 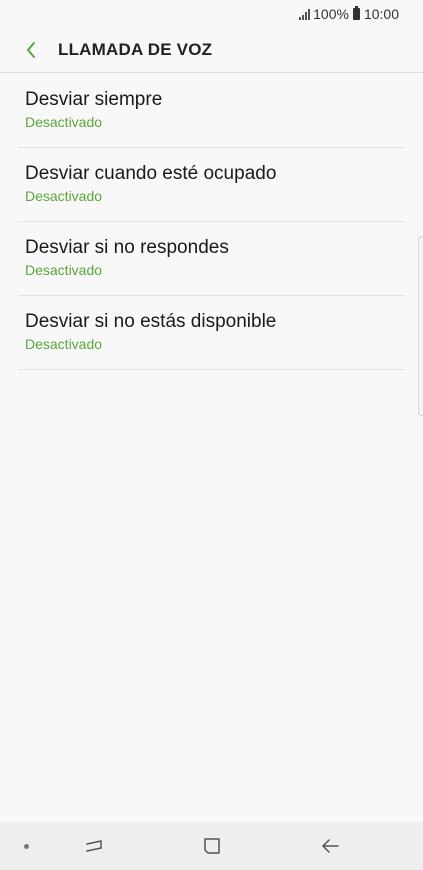 I want to click on clock: 10:00, so click(x=381, y=14).